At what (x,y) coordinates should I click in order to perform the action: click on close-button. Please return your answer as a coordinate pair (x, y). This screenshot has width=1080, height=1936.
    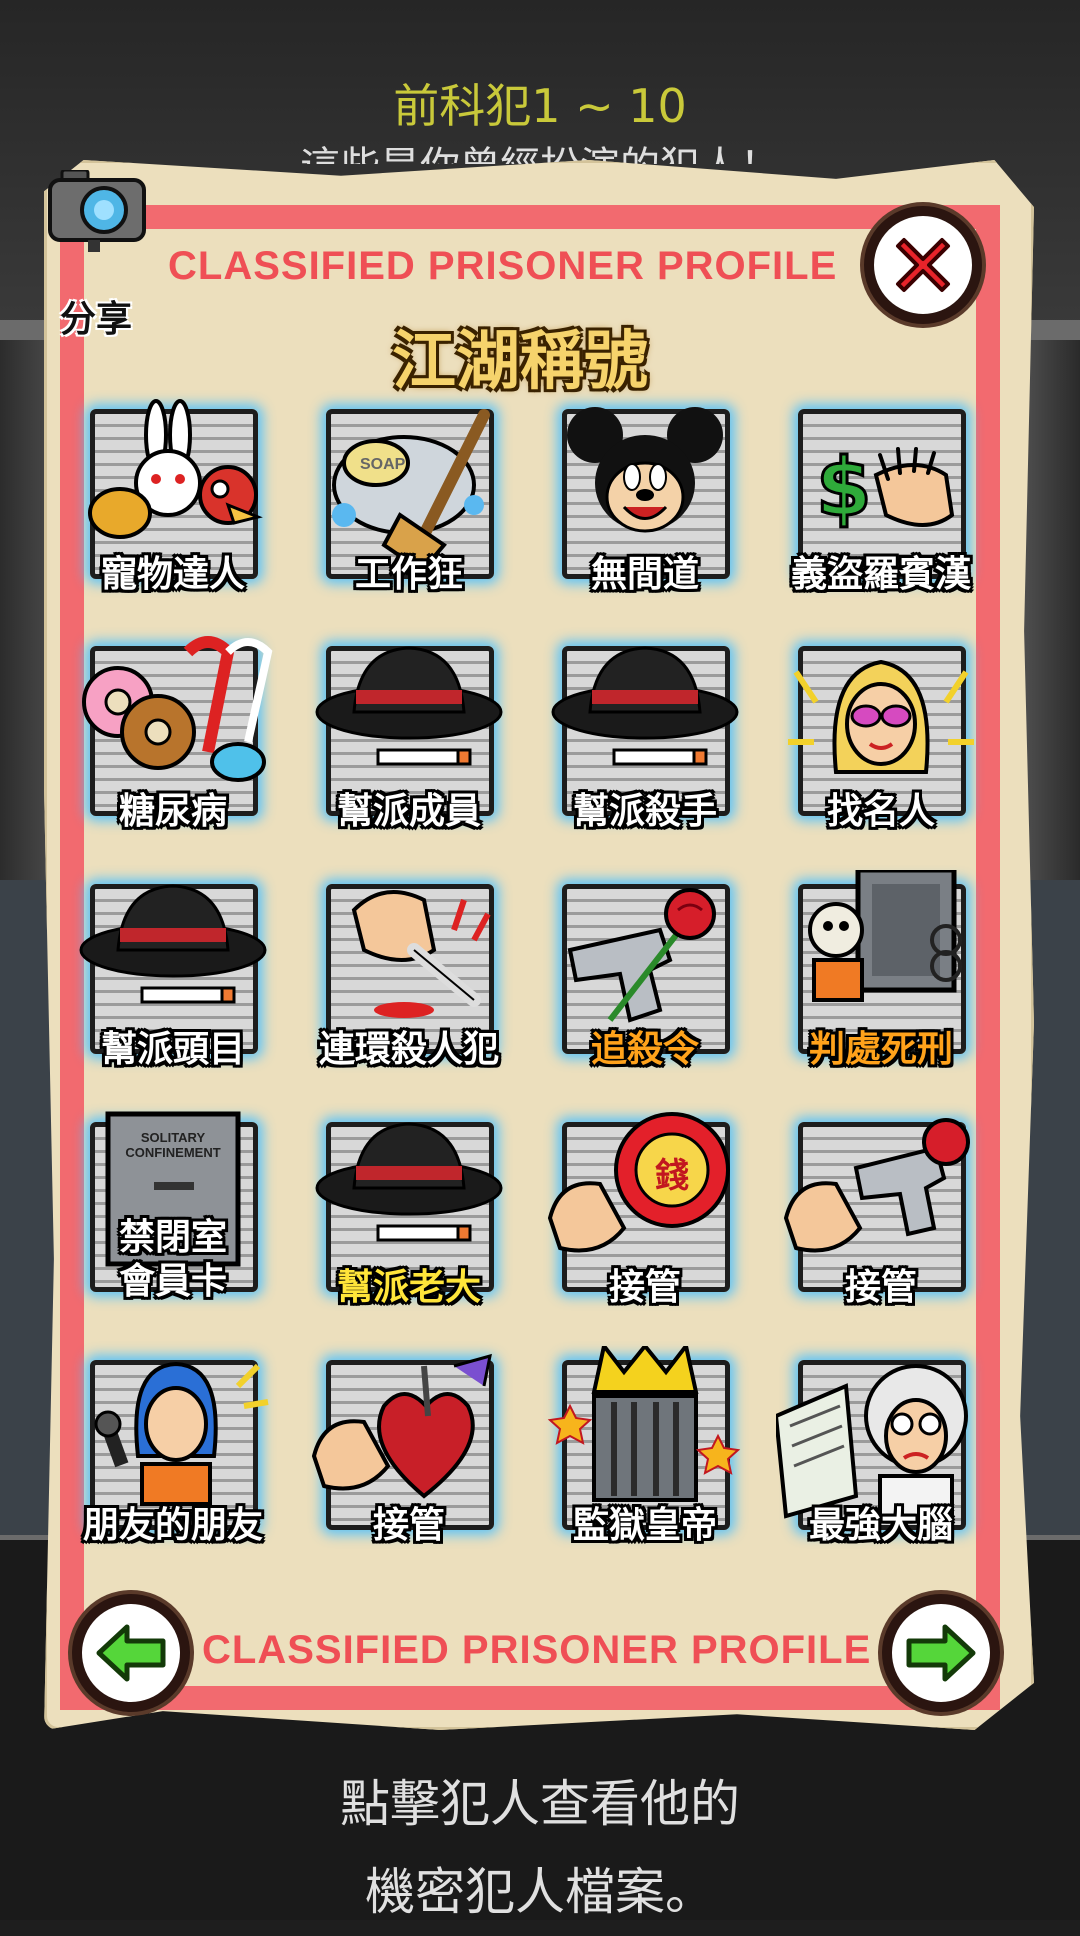
    Looking at the image, I should click on (923, 265).